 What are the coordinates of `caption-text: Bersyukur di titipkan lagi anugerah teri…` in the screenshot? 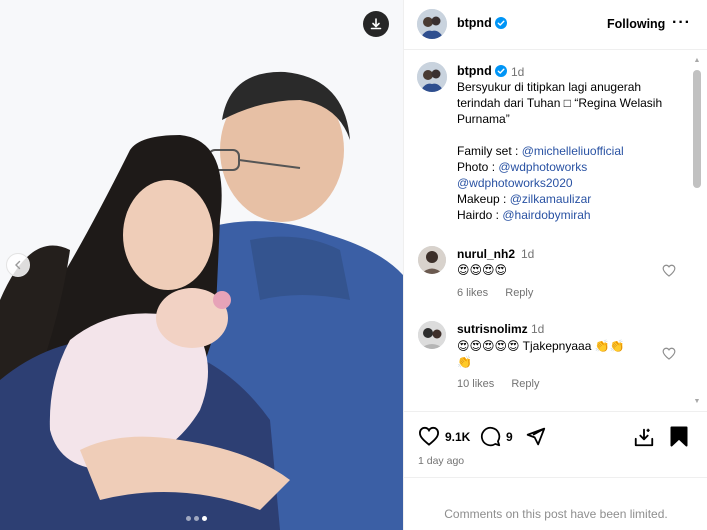 It's located at (572, 151).